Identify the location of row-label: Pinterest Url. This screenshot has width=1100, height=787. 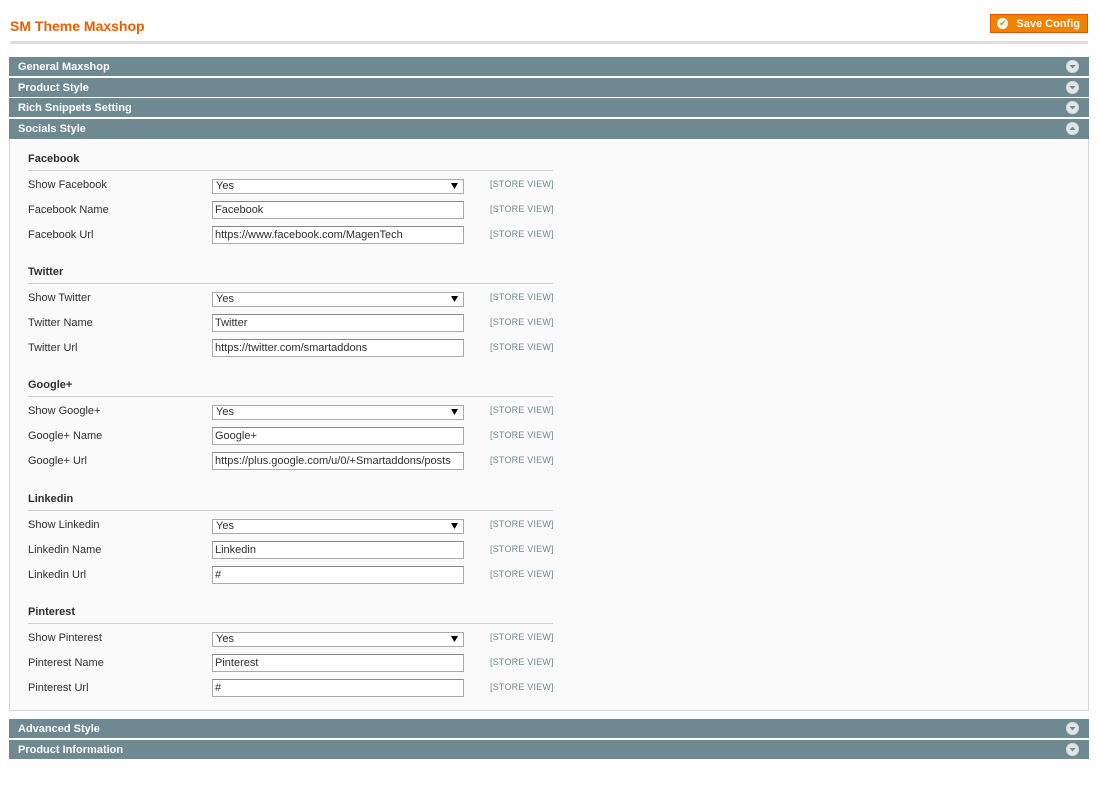
(58, 688).